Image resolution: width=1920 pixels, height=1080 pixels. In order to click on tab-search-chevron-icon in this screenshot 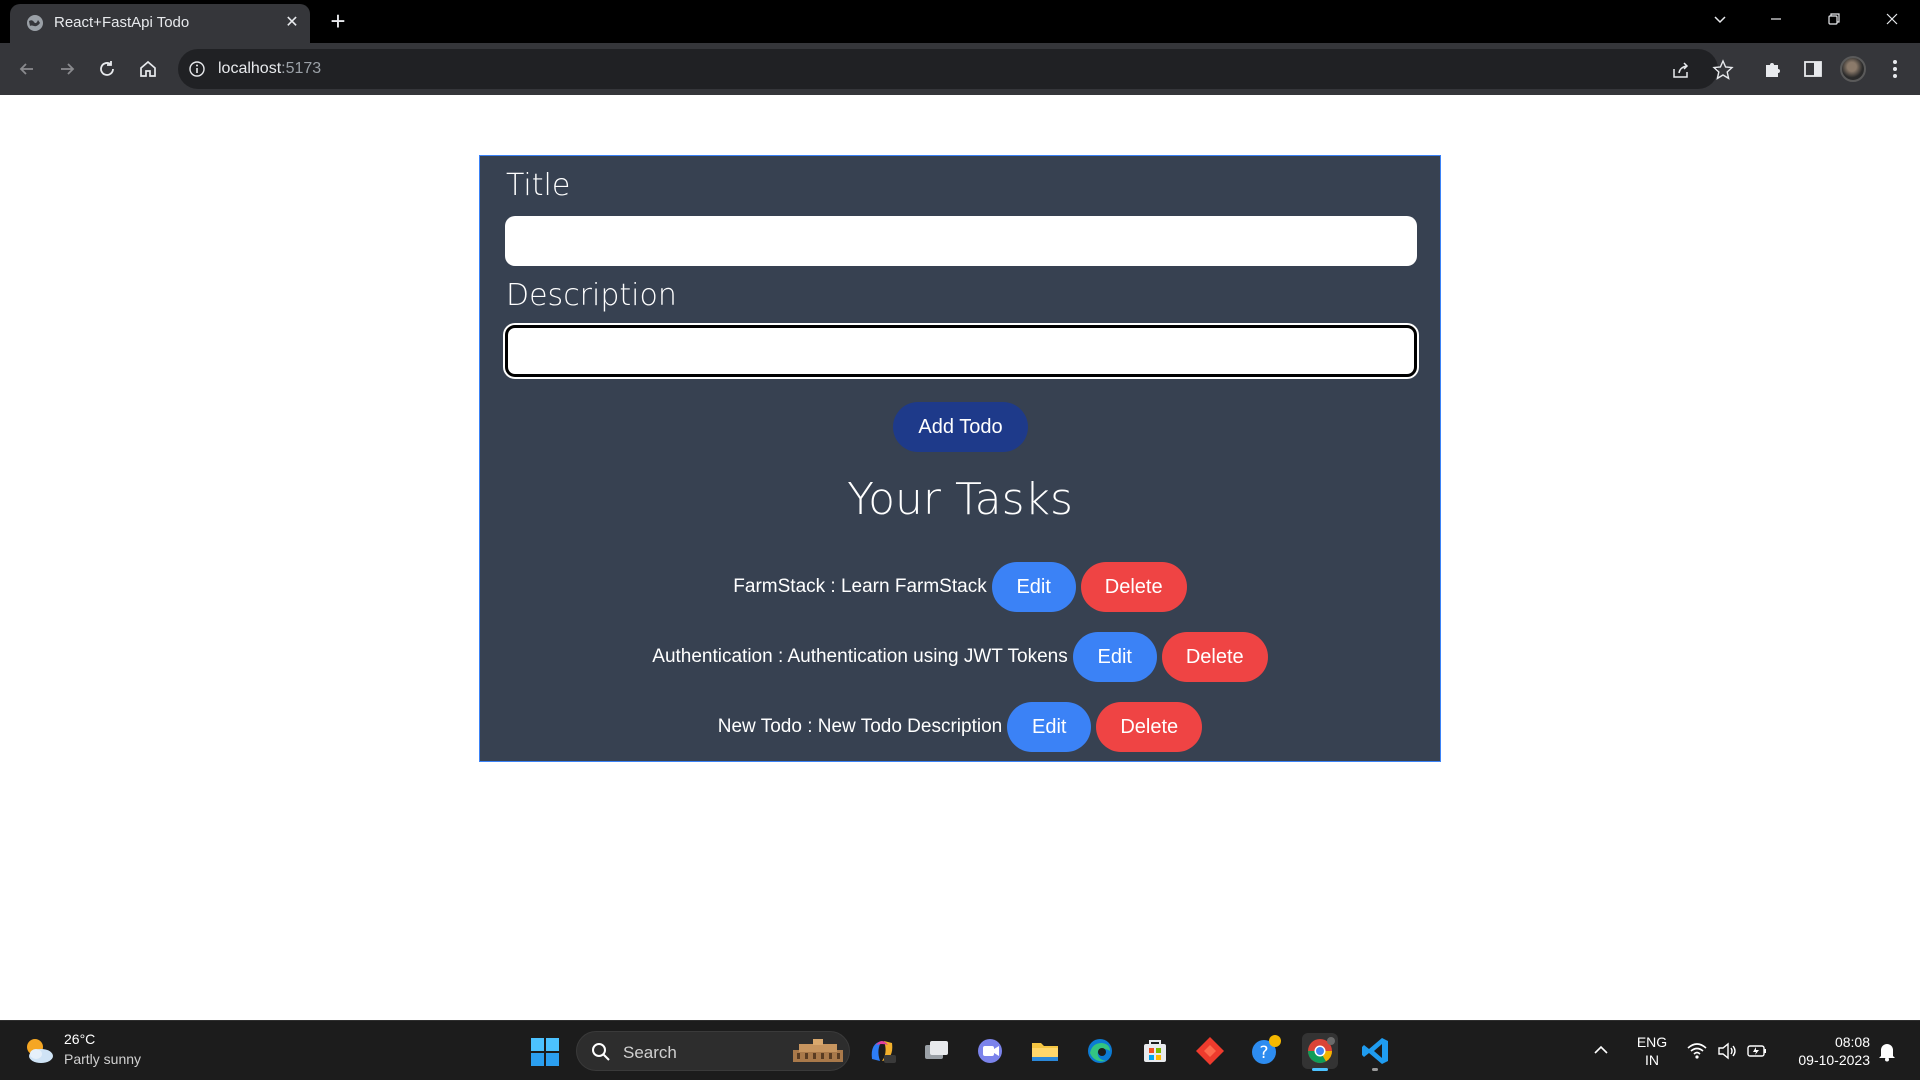, I will do `click(1720, 19)`.